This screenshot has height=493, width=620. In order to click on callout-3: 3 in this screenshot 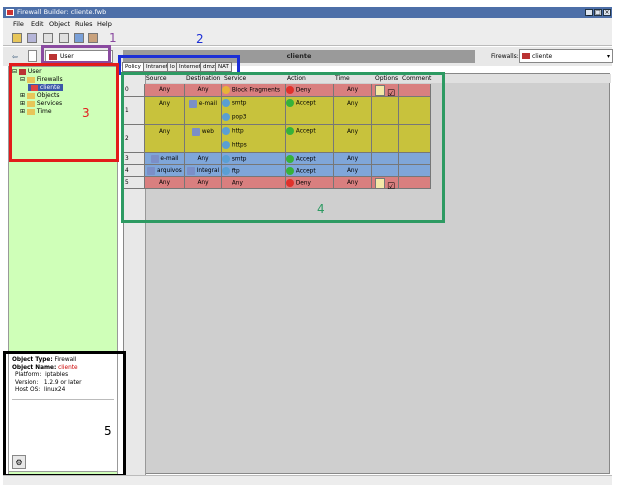, I will do `click(86, 113)`.